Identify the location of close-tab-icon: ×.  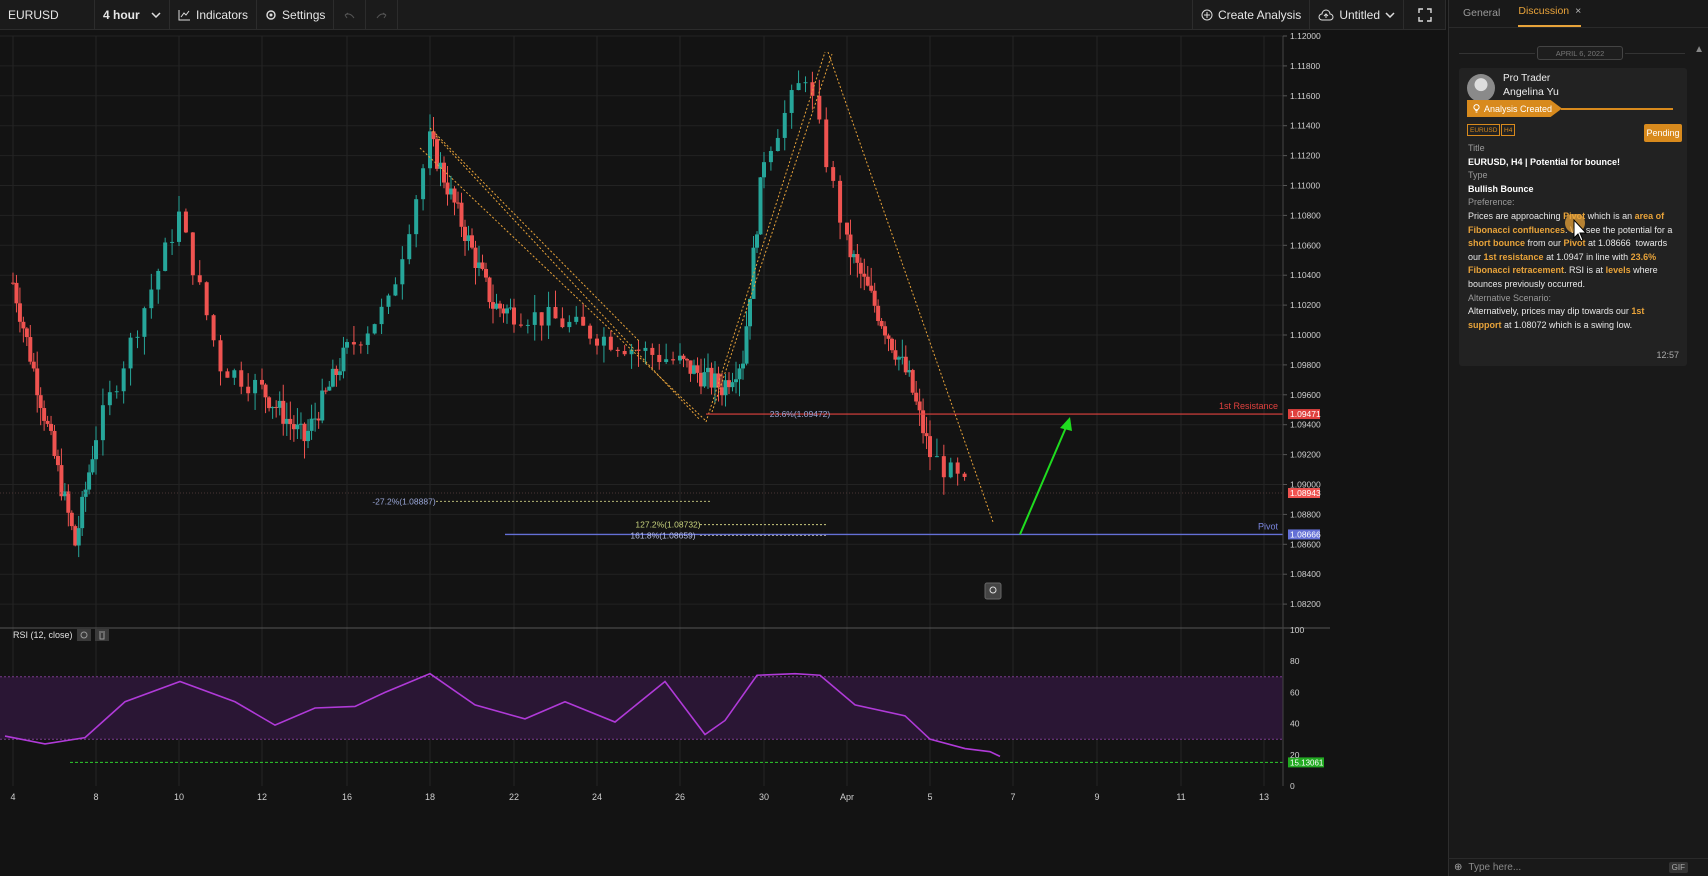
(1578, 11).